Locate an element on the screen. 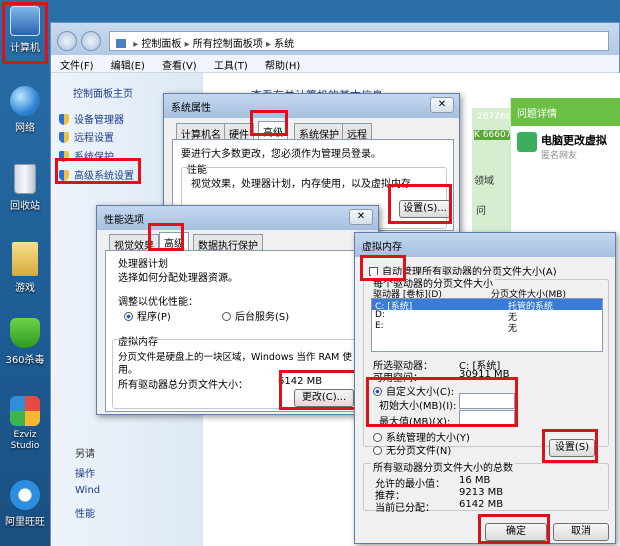 This screenshot has width=620, height=546. tab-visual-effects: 视觉效果 is located at coordinates (134, 243).